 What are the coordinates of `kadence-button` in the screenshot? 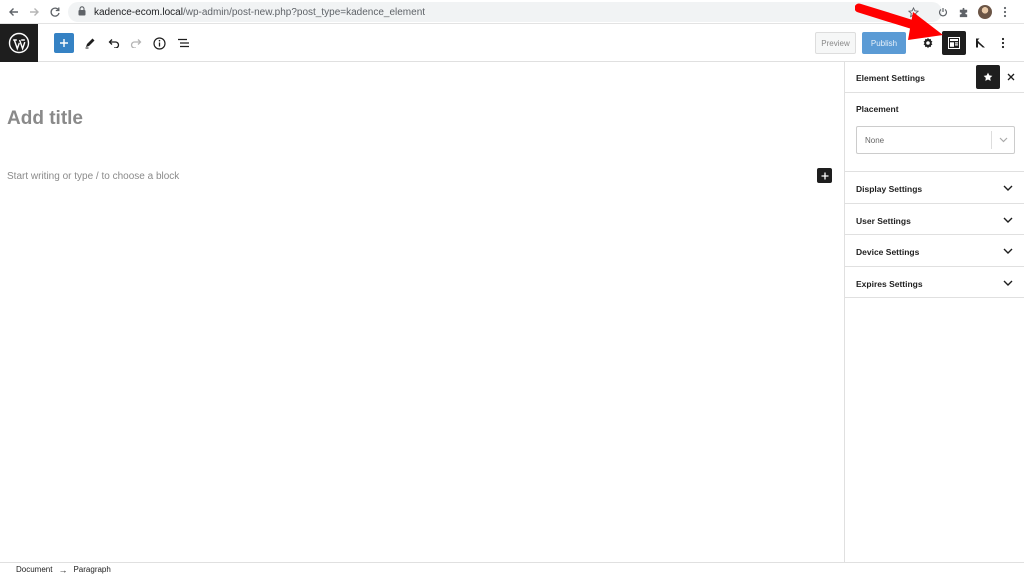 It's located at (980, 43).